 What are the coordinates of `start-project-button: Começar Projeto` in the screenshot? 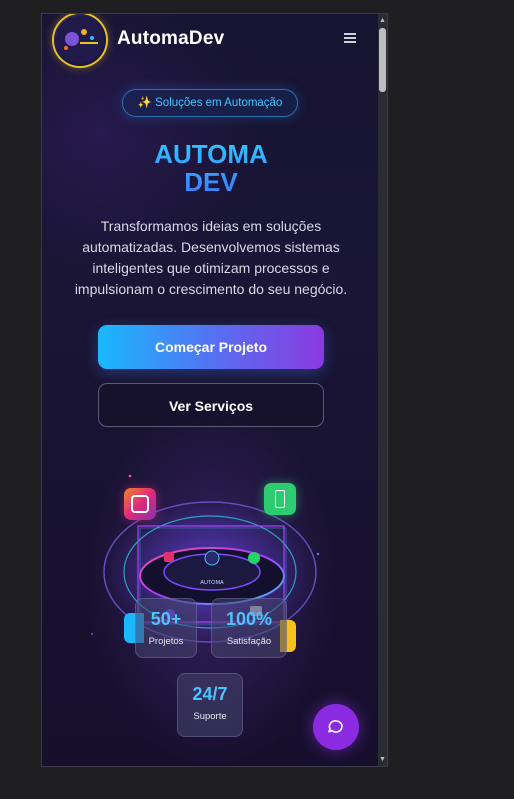 It's located at (211, 347).